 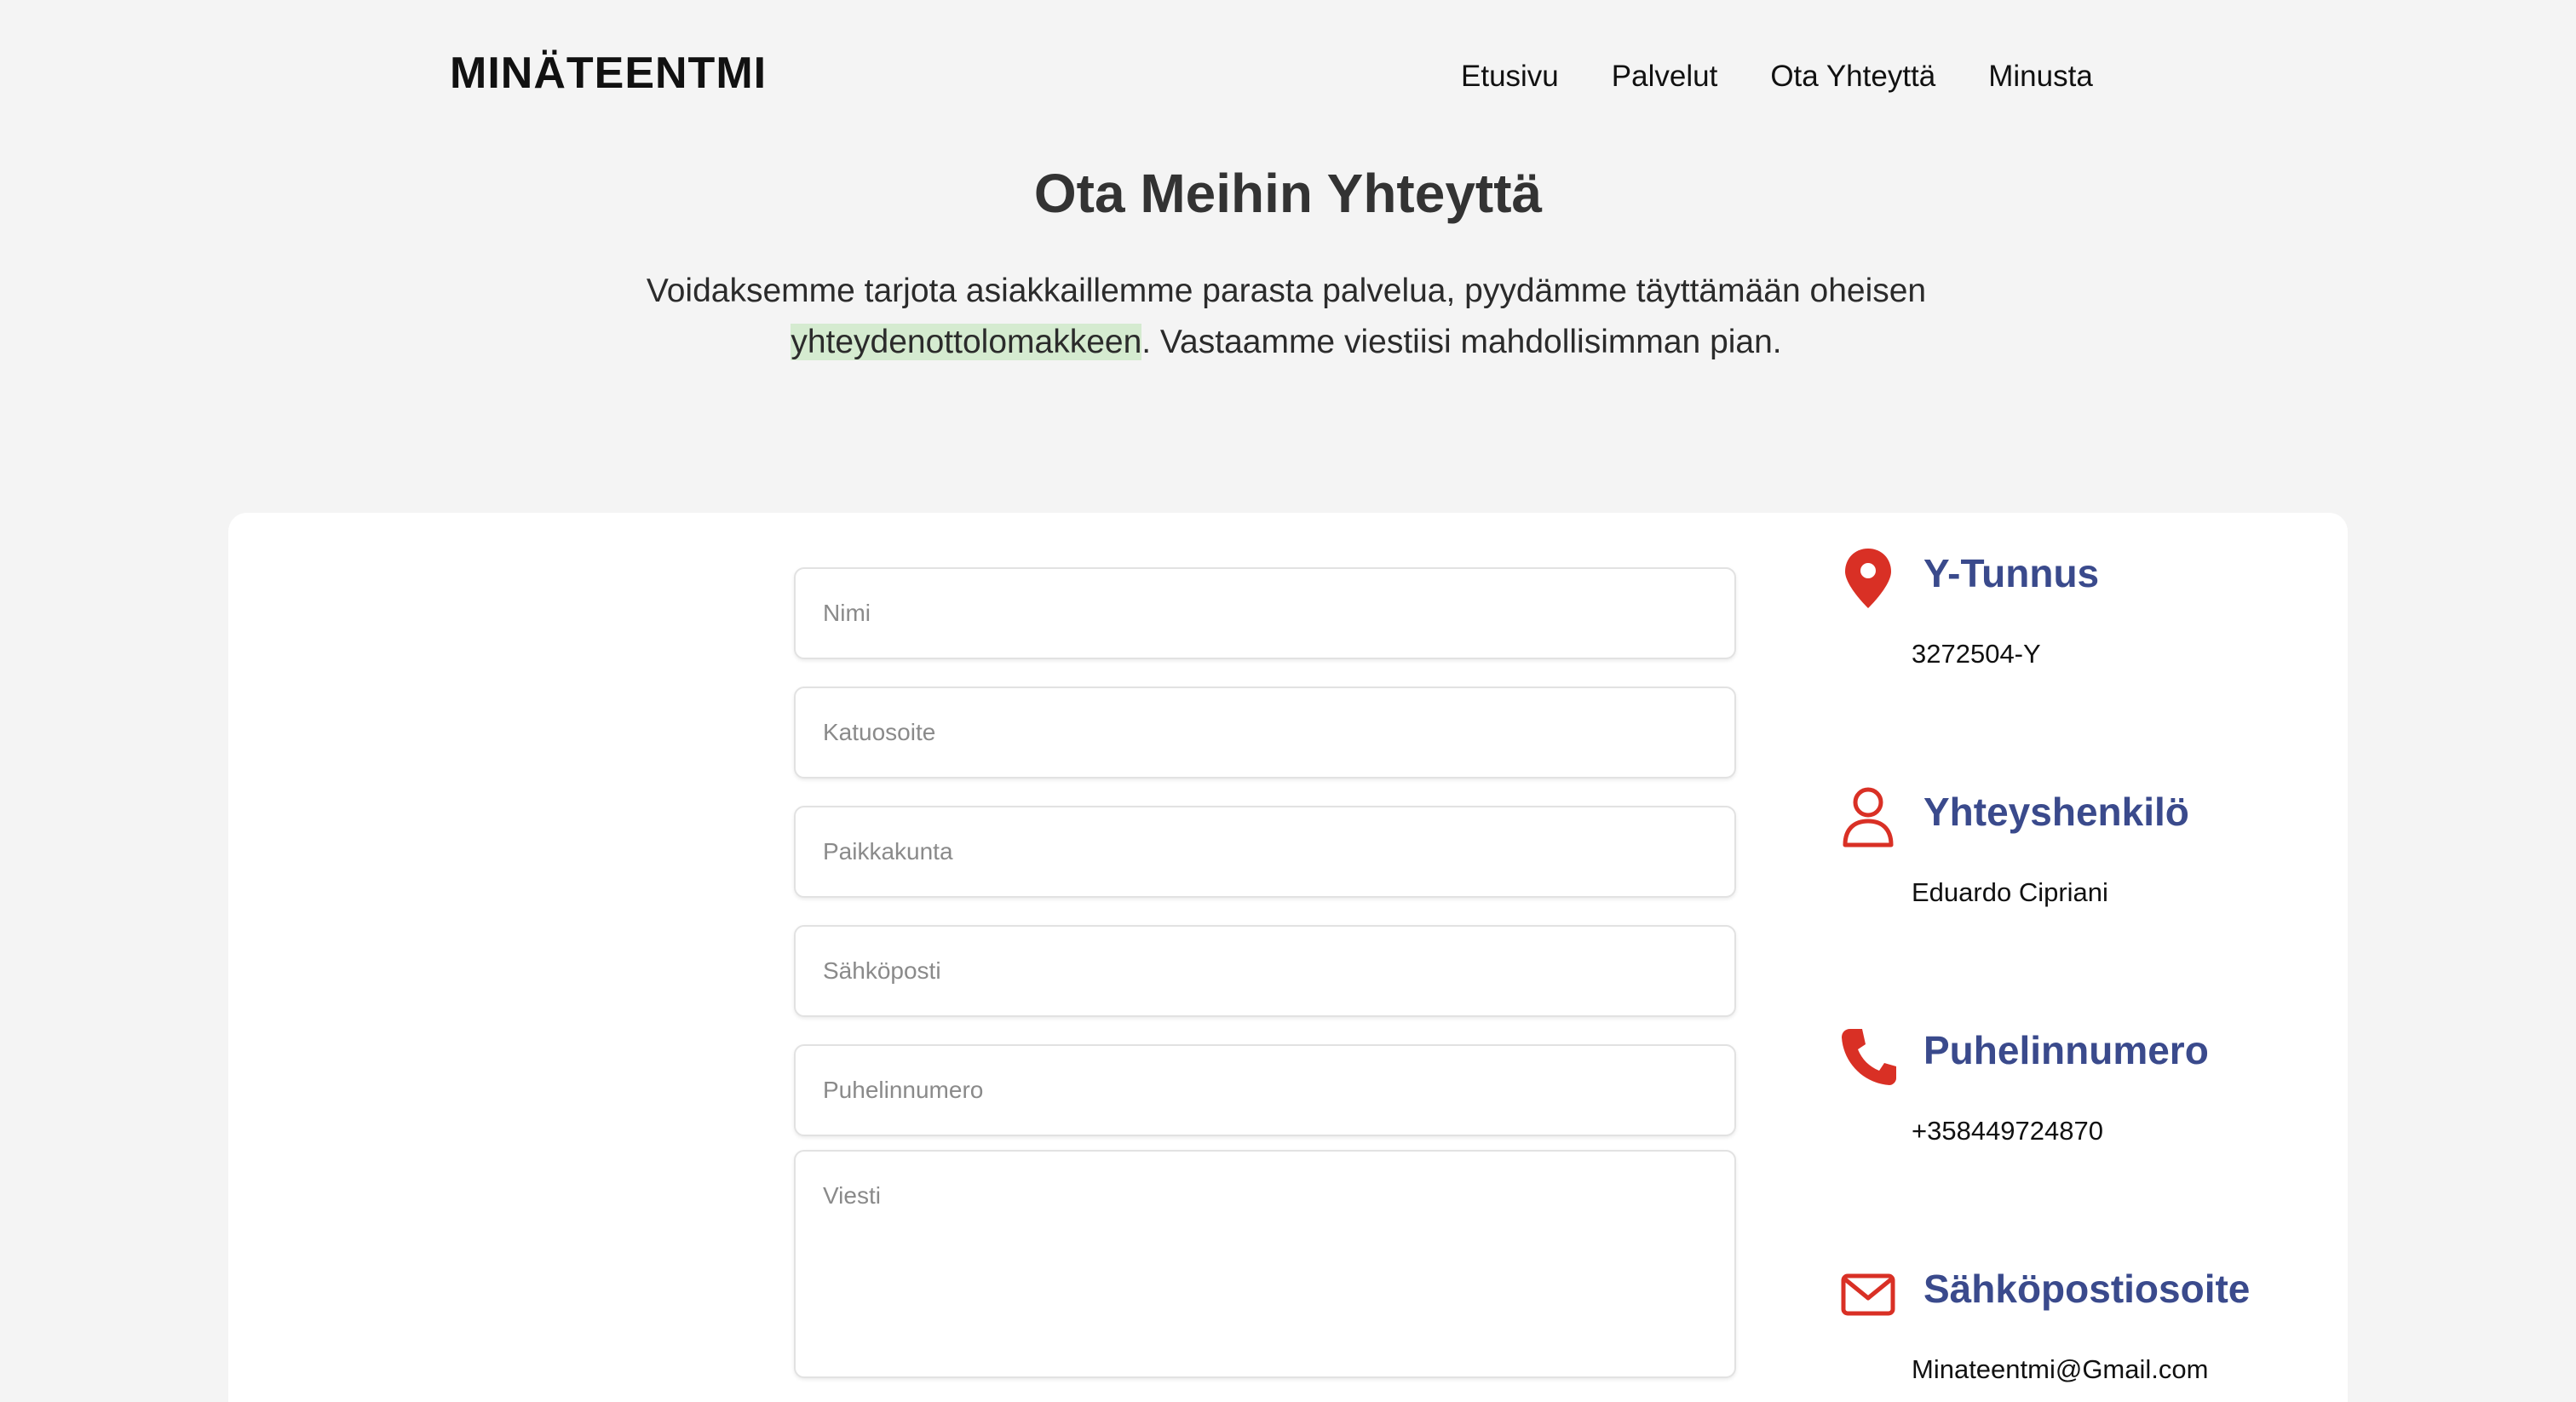 I want to click on phone-input, so click(x=1265, y=1090).